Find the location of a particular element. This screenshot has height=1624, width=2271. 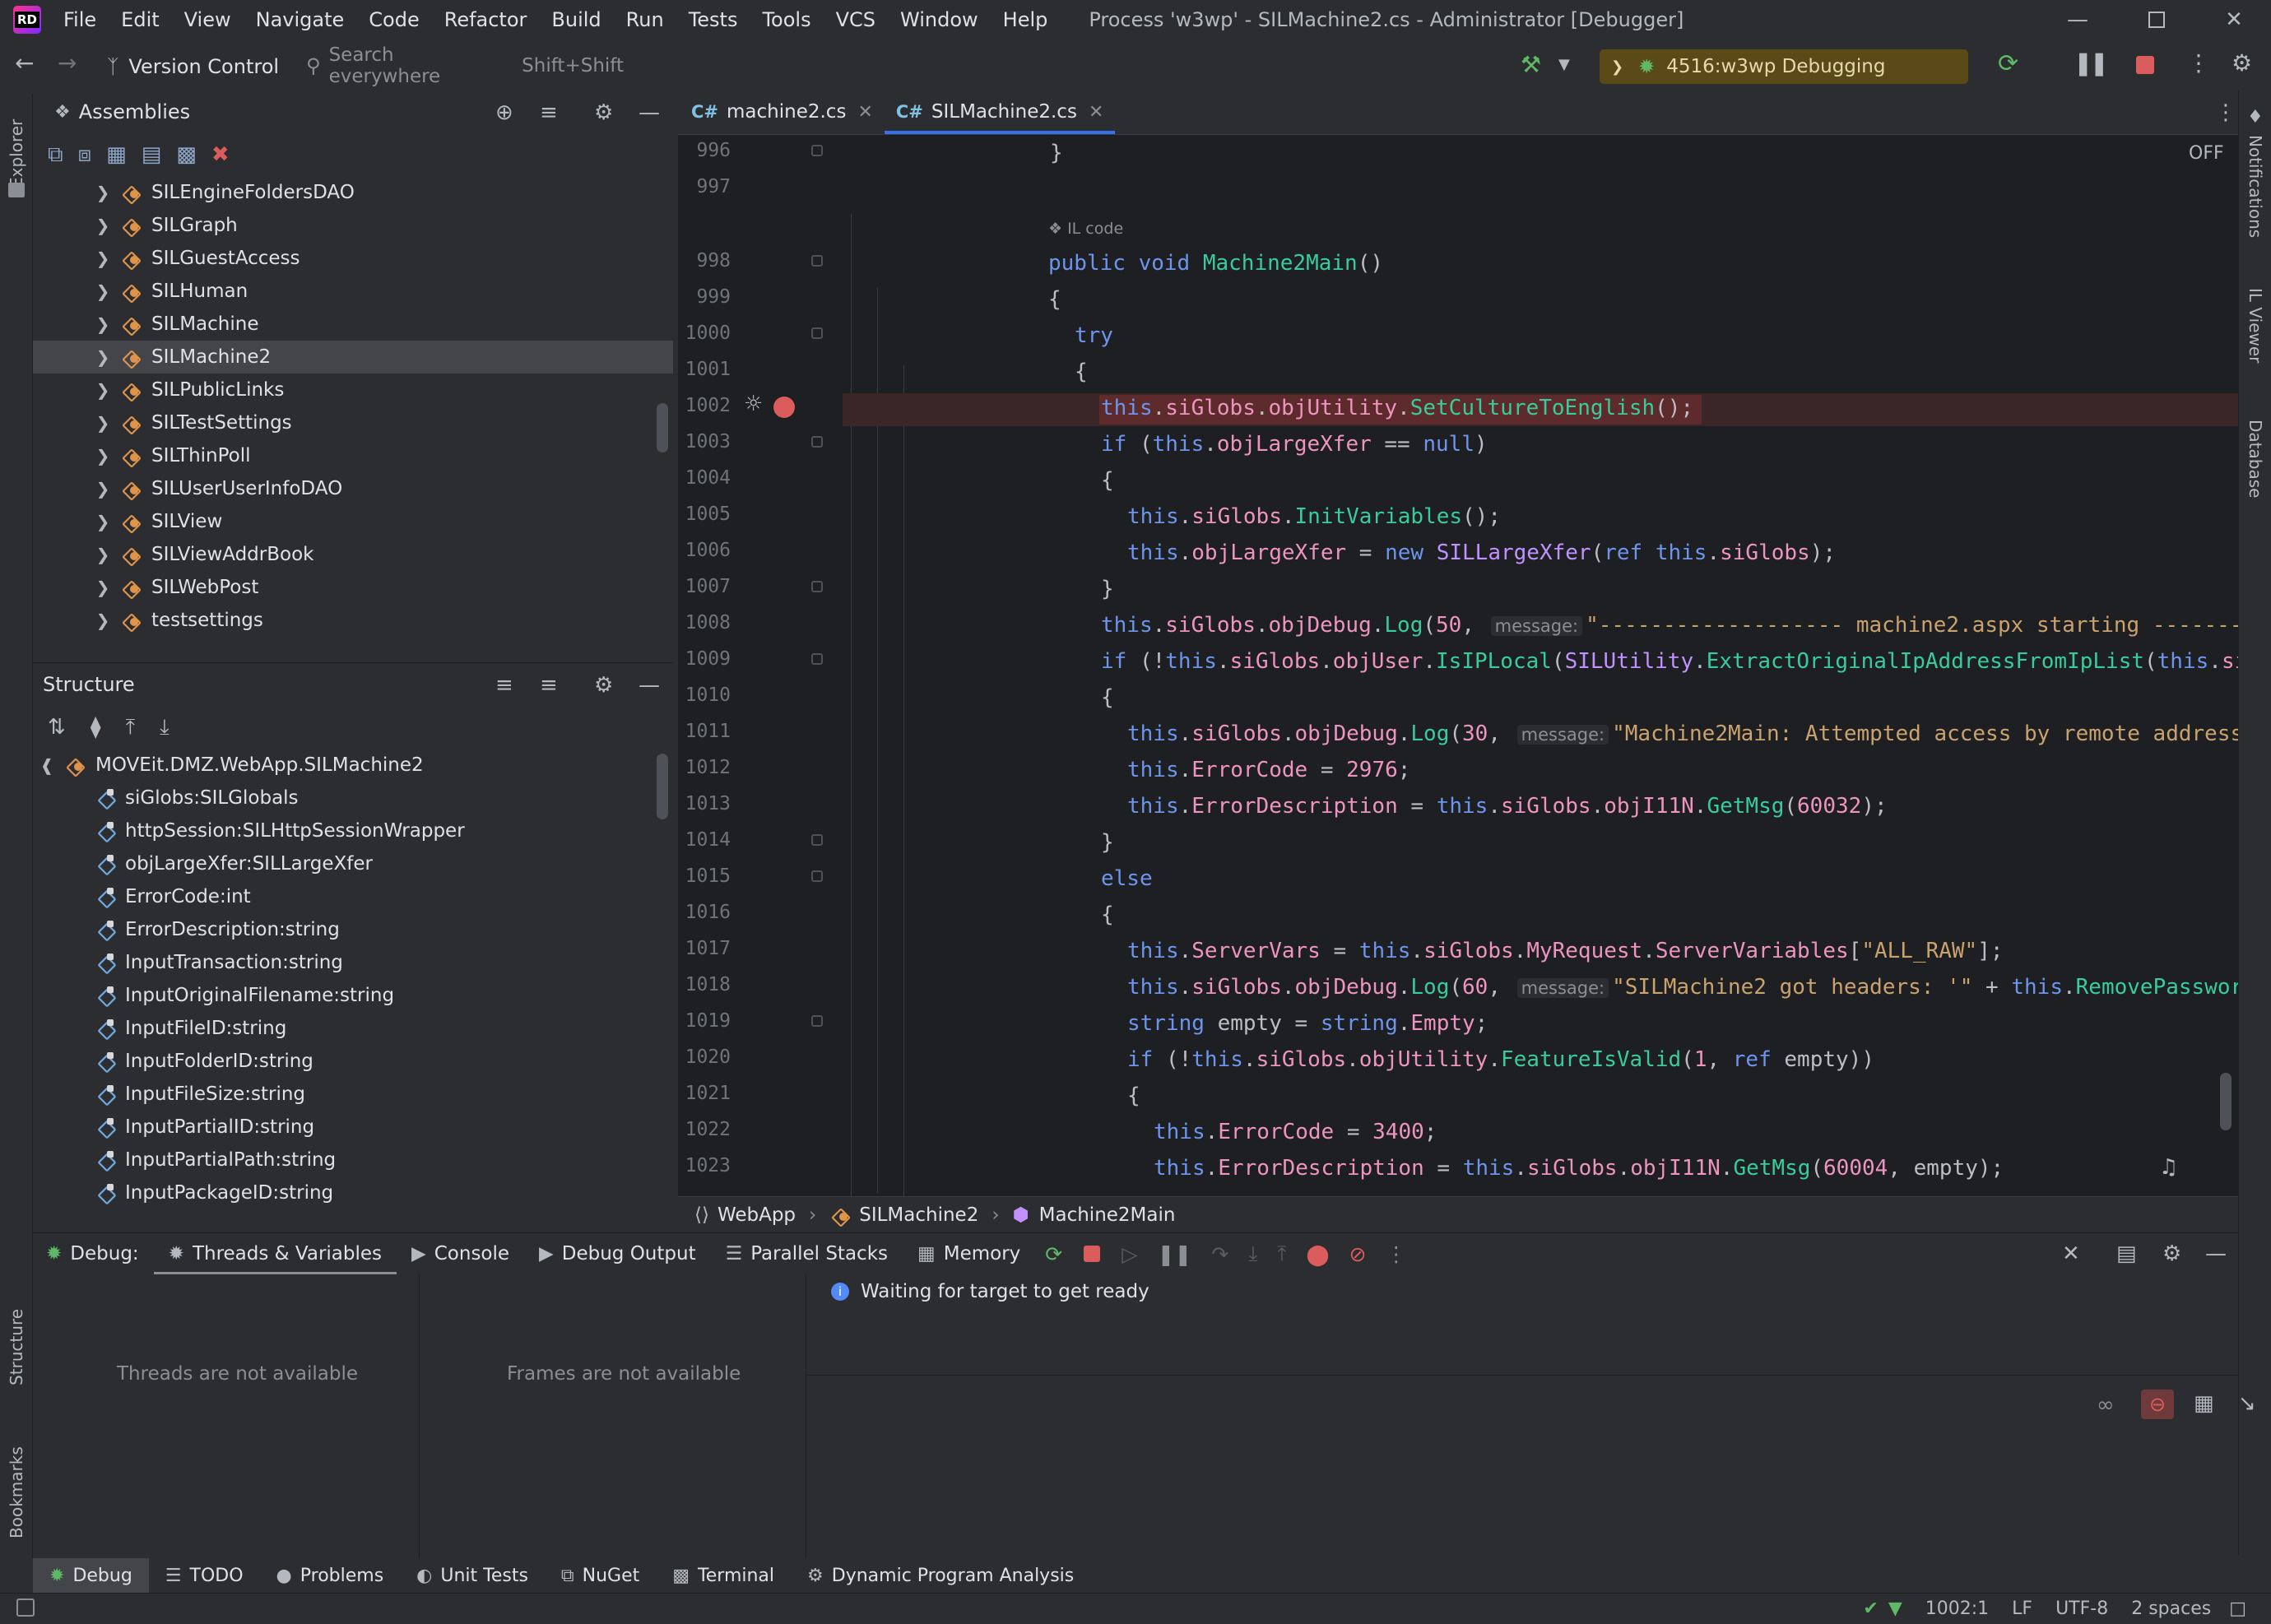

run-configuration-selector: ❯ ✹ 4516:w3wp Debugging is located at coordinates (1784, 66).